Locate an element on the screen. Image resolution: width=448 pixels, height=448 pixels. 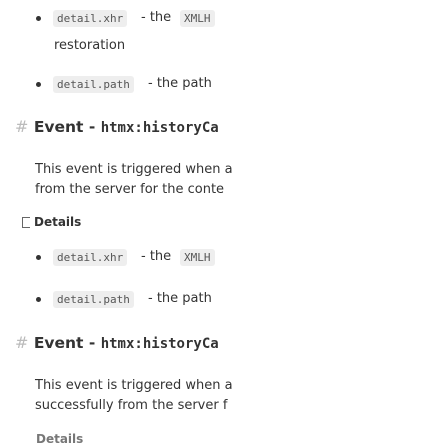
description-line: successfully from the server f is located at coordinates (131, 405).